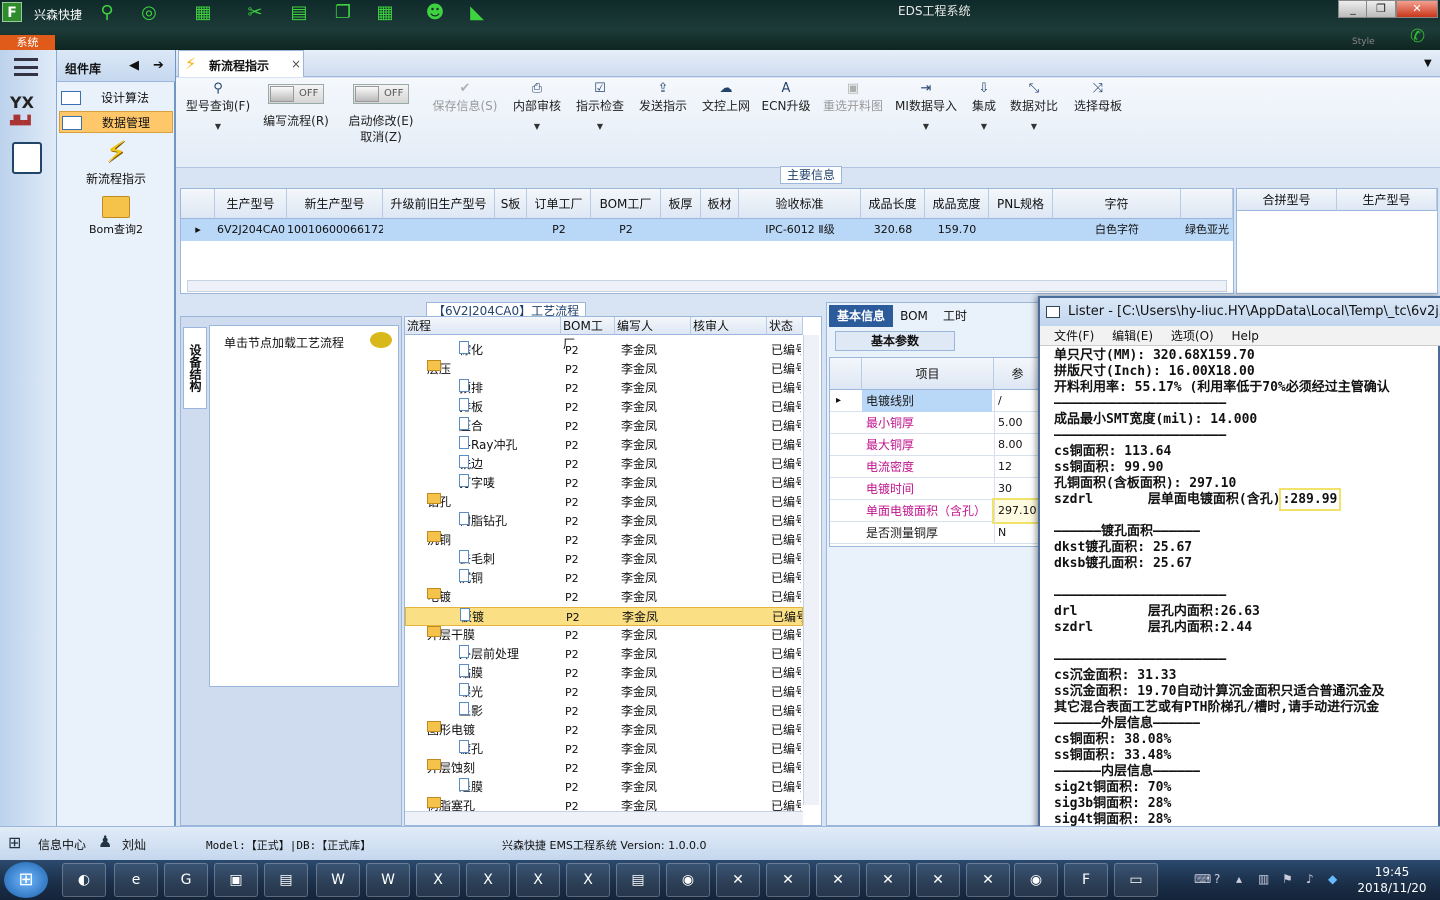 The height and width of the screenshot is (900, 1440). I want to click on param-value: 8.00, so click(1019, 445).